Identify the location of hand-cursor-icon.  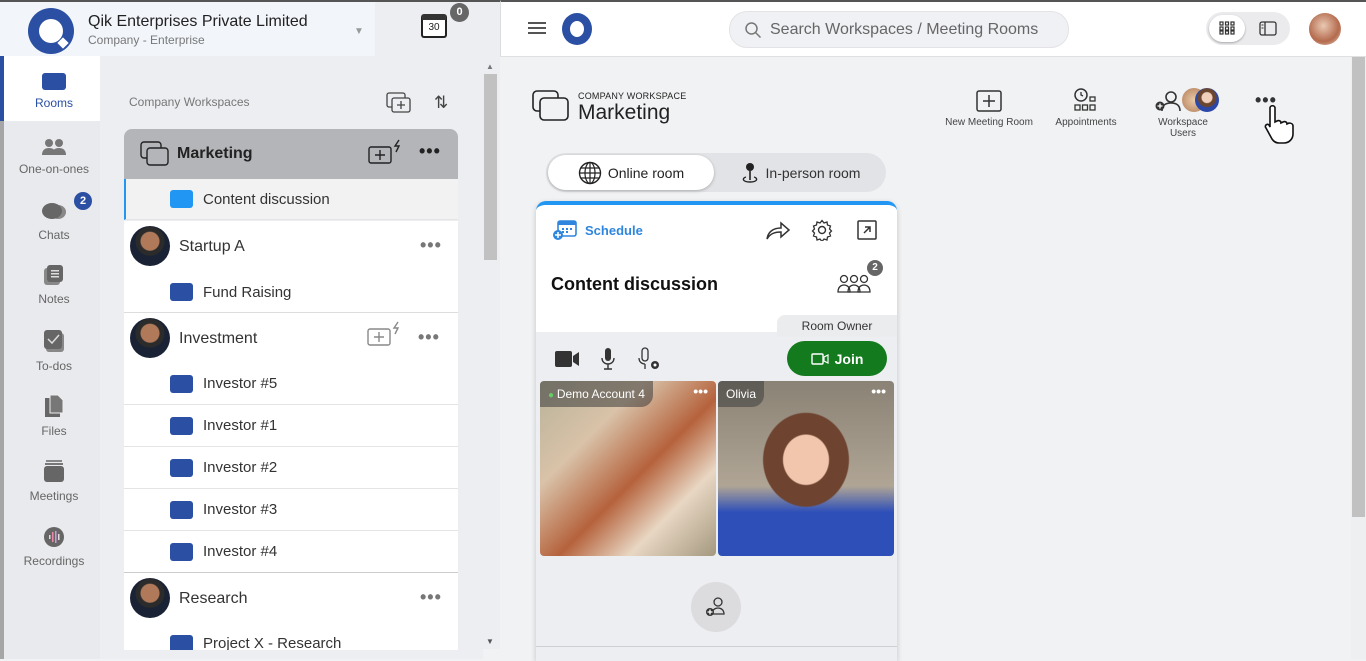
(1279, 124).